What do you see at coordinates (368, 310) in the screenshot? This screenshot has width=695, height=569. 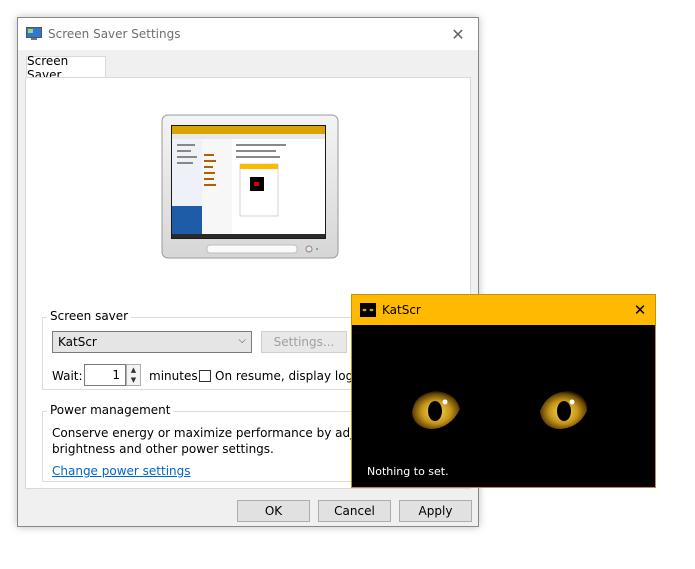 I see `cat-eyes-icon` at bounding box center [368, 310].